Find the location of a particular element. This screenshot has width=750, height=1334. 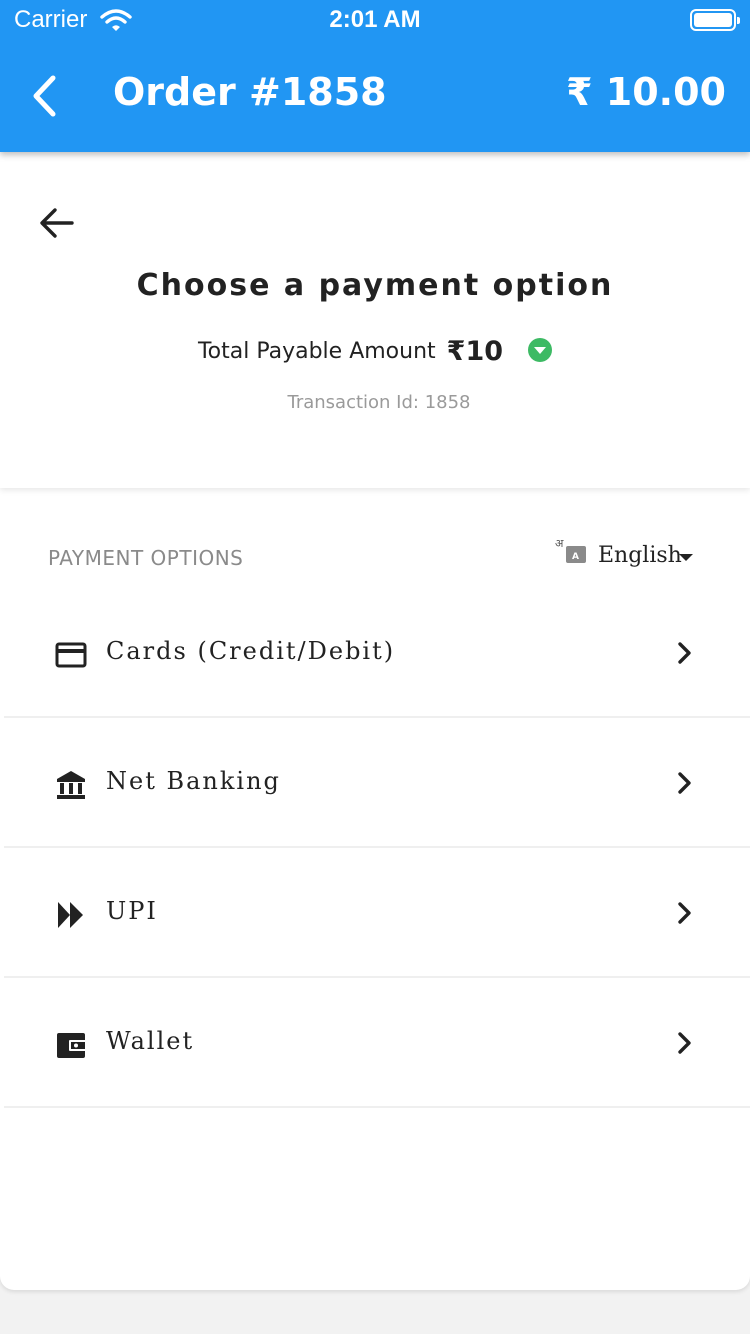

svg-text: अ is located at coordinates (559, 543).